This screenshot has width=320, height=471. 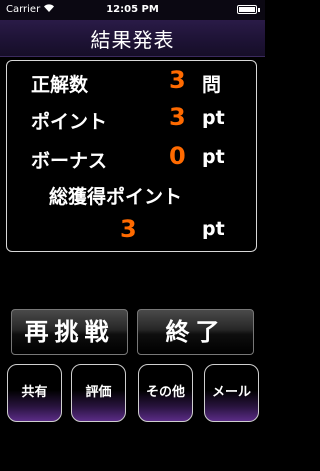 What do you see at coordinates (213, 157) in the screenshot?
I see `bonus-unit: pt` at bounding box center [213, 157].